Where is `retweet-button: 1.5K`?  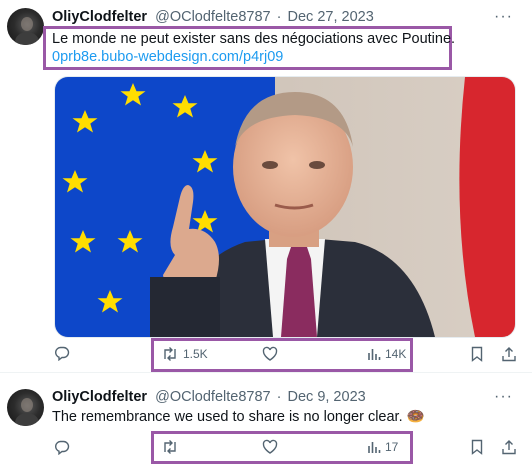
retweet-button: 1.5K is located at coordinates (184, 354).